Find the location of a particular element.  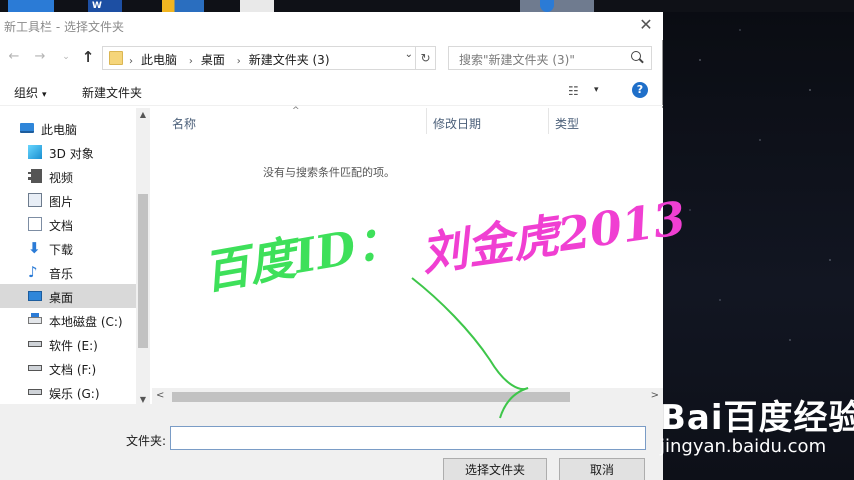

sidebar-item-drive-g: 娱乐 (G:) is located at coordinates (68, 392).